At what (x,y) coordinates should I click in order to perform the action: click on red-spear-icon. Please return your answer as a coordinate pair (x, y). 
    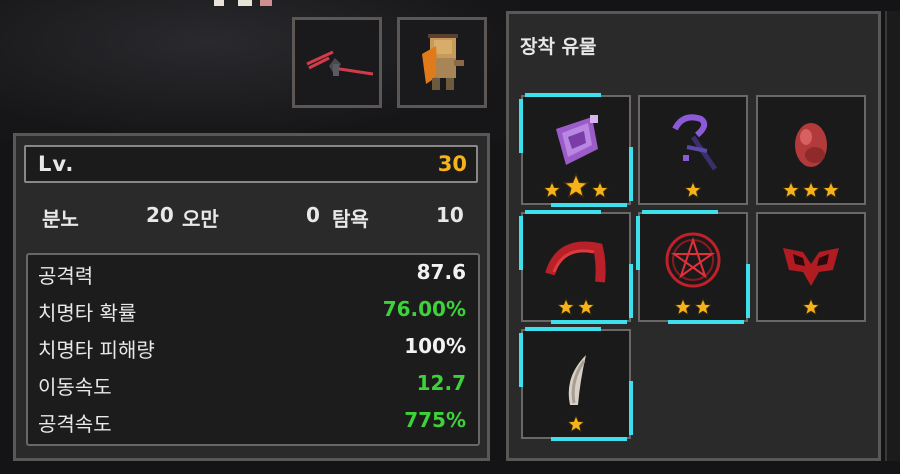
    Looking at the image, I should click on (340, 63).